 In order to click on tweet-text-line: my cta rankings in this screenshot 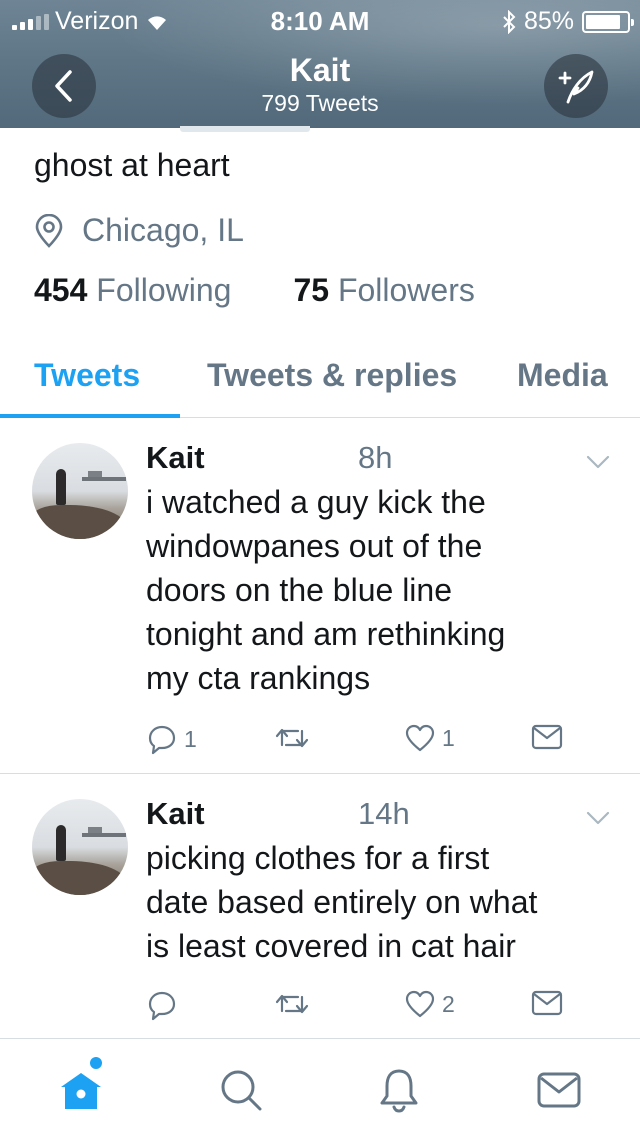, I will do `click(258, 678)`.